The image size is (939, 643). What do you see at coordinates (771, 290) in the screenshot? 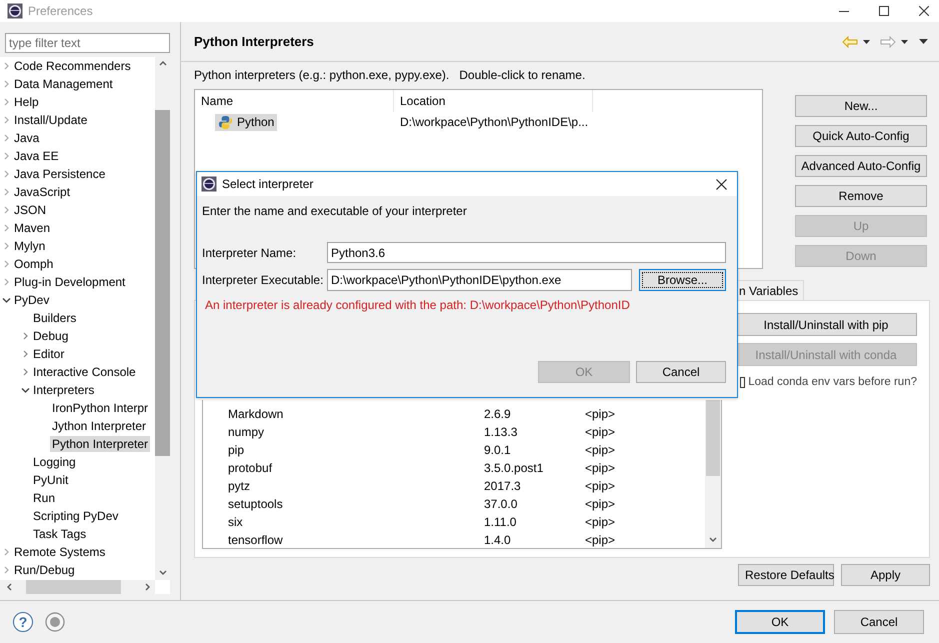
I see `tab: n Variables` at bounding box center [771, 290].